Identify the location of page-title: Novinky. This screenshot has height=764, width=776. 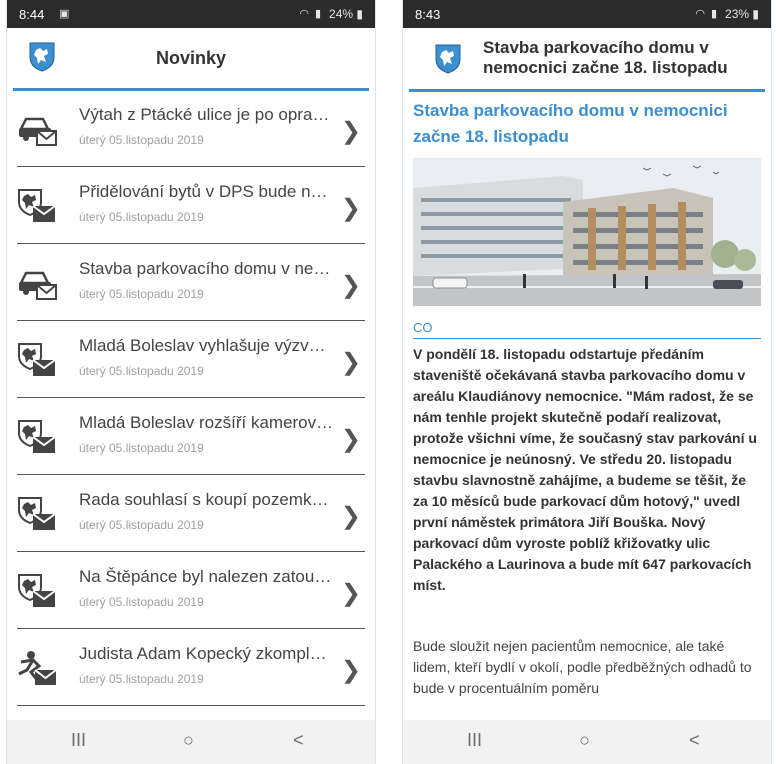
(191, 58).